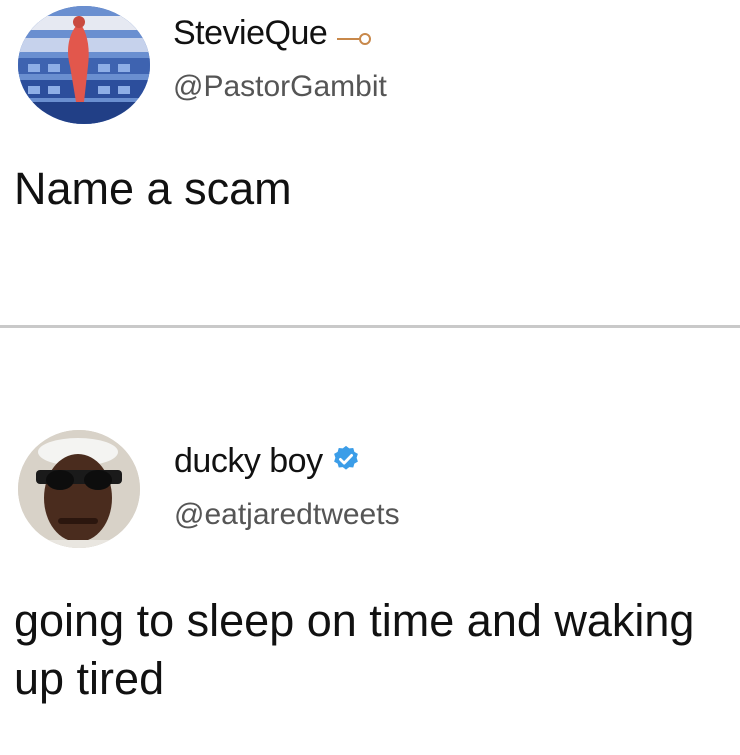 The width and height of the screenshot is (740, 755). I want to click on tweet-text: Name a scam, so click(153, 188).